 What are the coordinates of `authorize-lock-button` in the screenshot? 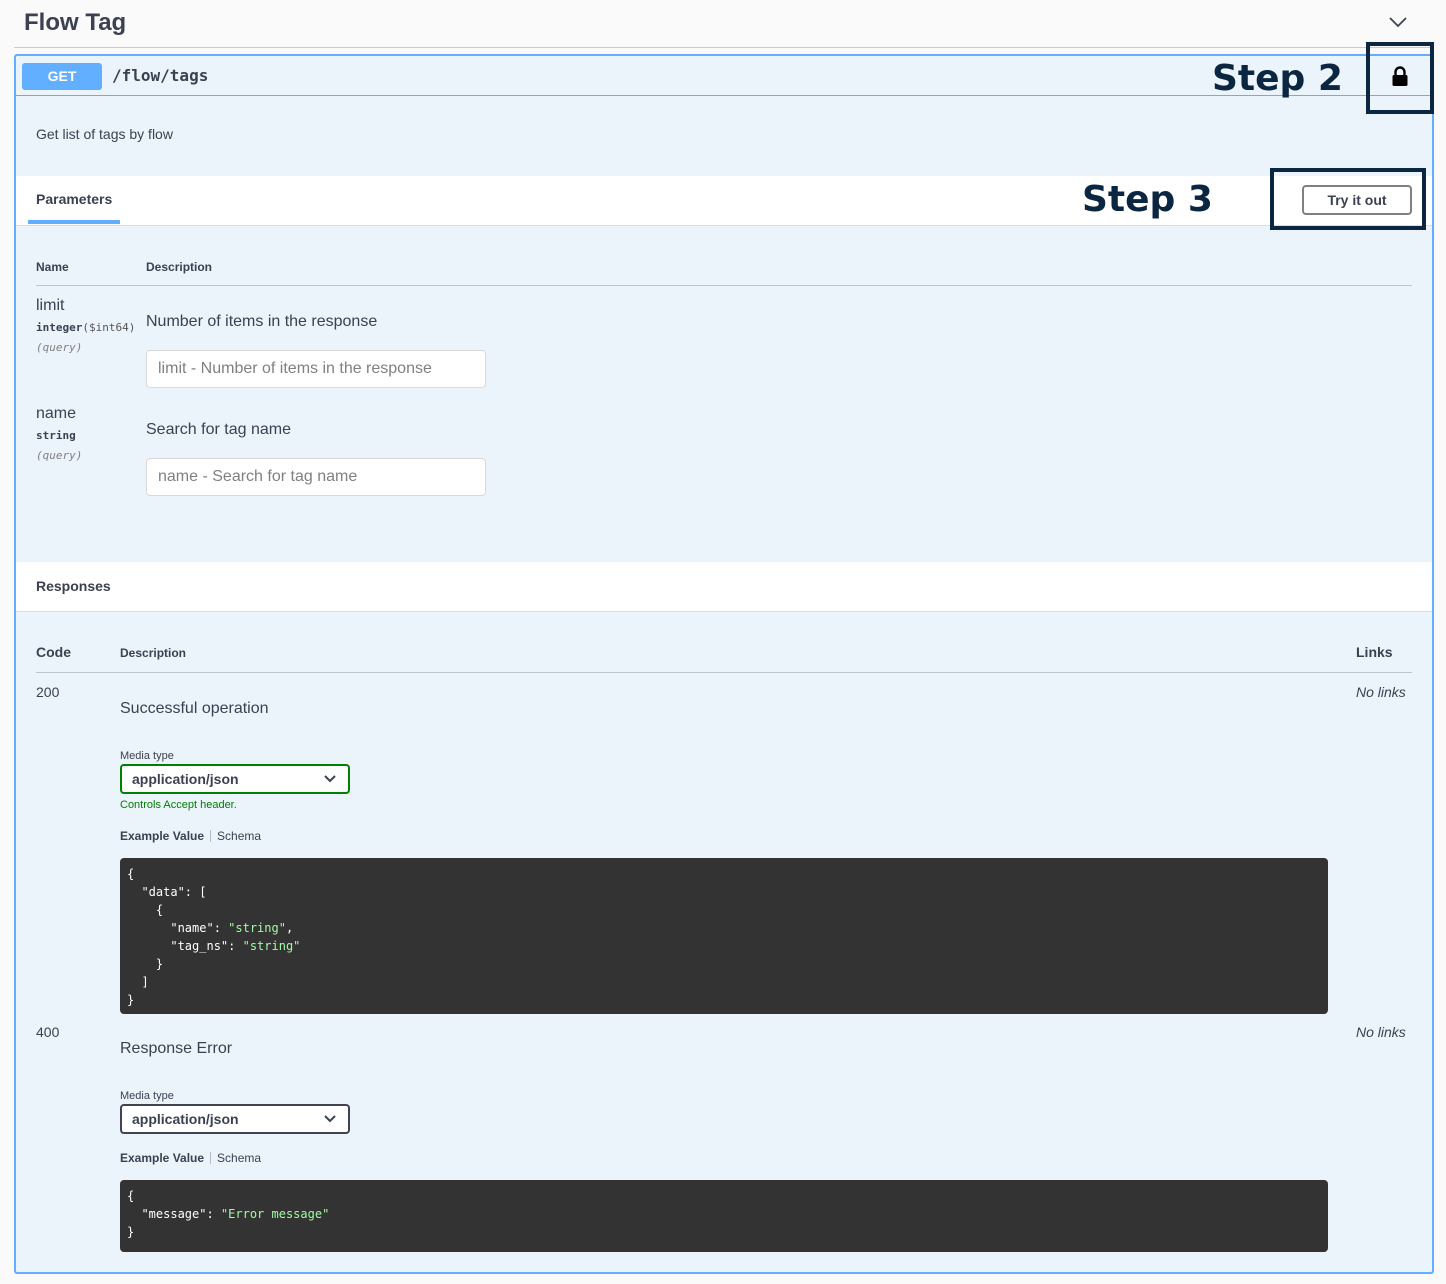 It's located at (1400, 78).